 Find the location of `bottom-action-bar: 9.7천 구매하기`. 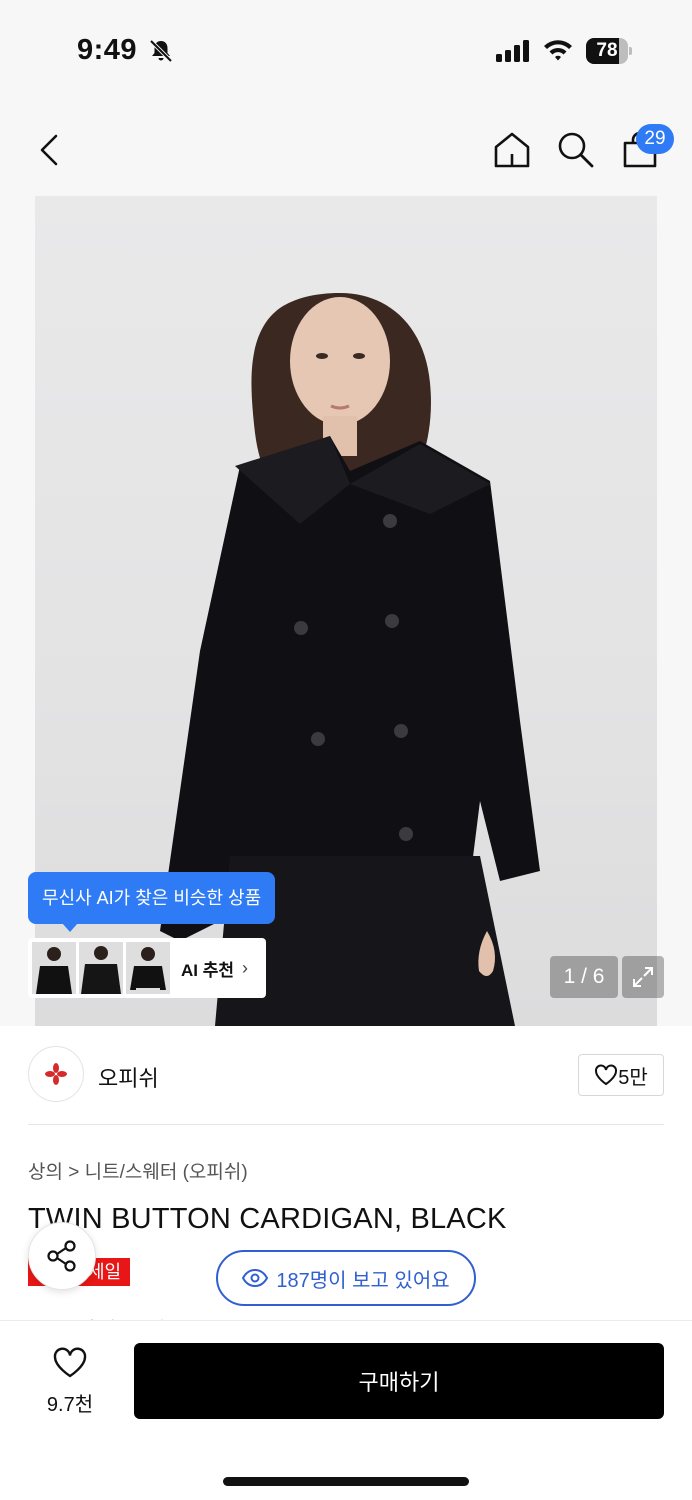

bottom-action-bar: 9.7천 구매하기 is located at coordinates (346, 1410).